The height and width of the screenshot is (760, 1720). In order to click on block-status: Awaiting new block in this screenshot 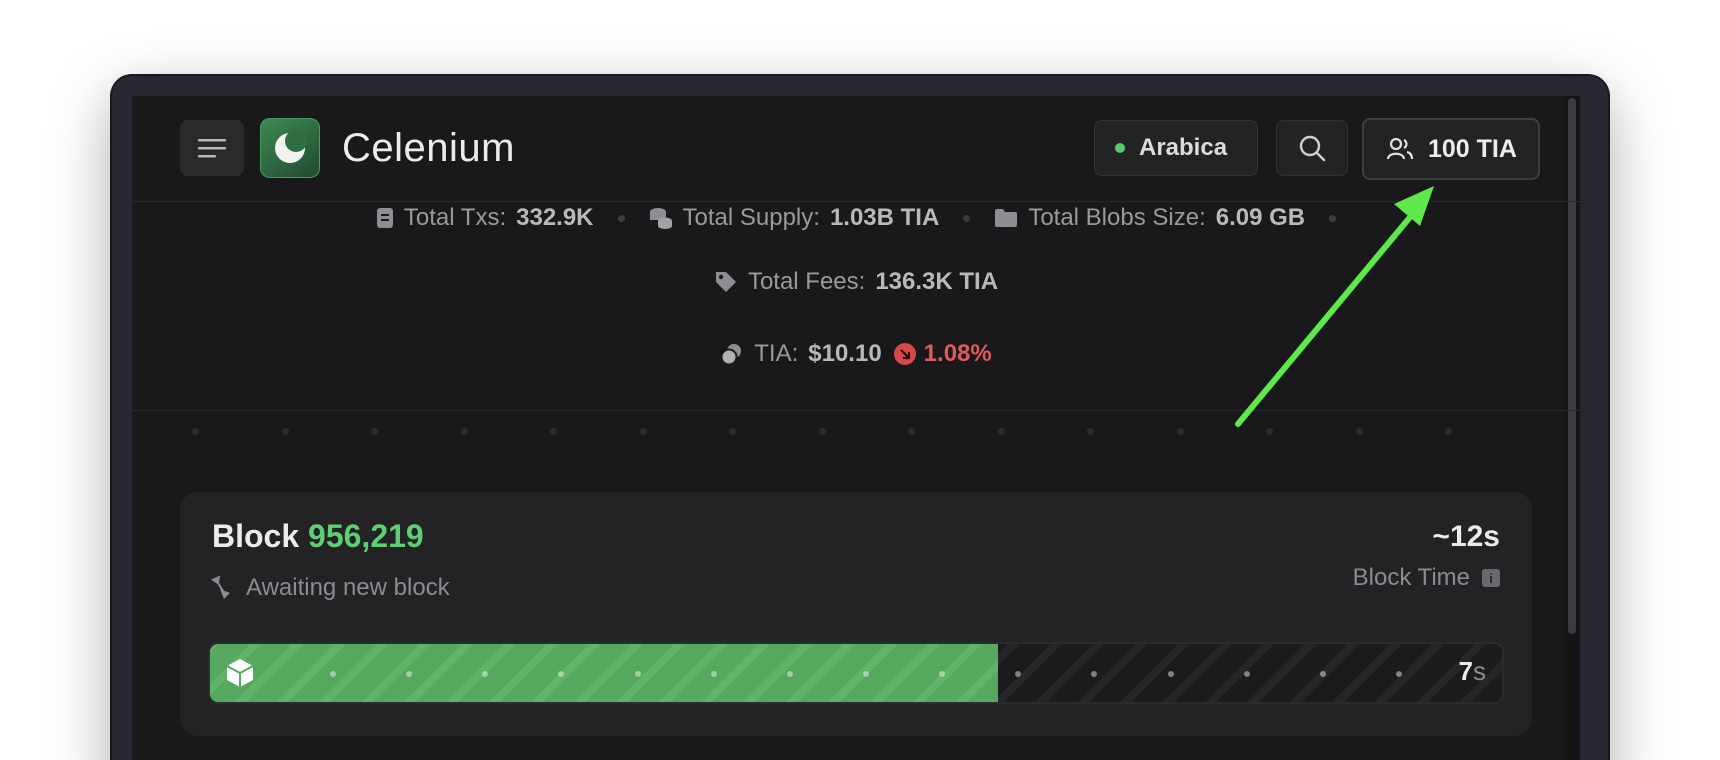, I will do `click(330, 588)`.